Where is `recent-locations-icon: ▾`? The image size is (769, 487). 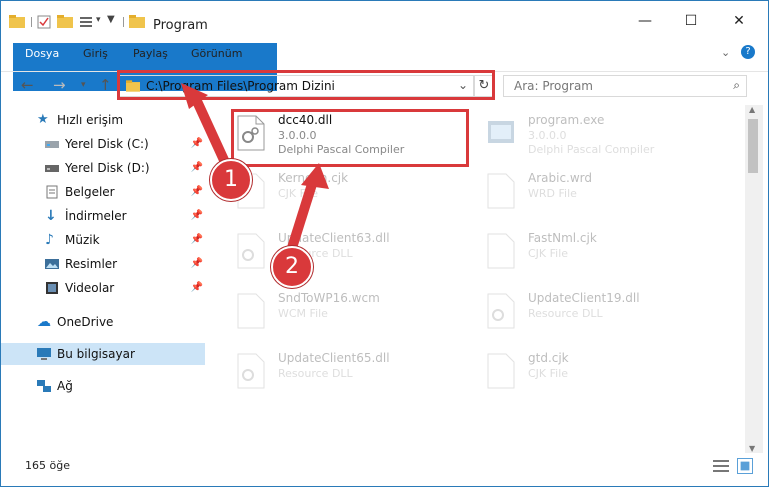
recent-locations-icon: ▾ is located at coordinates (83, 85).